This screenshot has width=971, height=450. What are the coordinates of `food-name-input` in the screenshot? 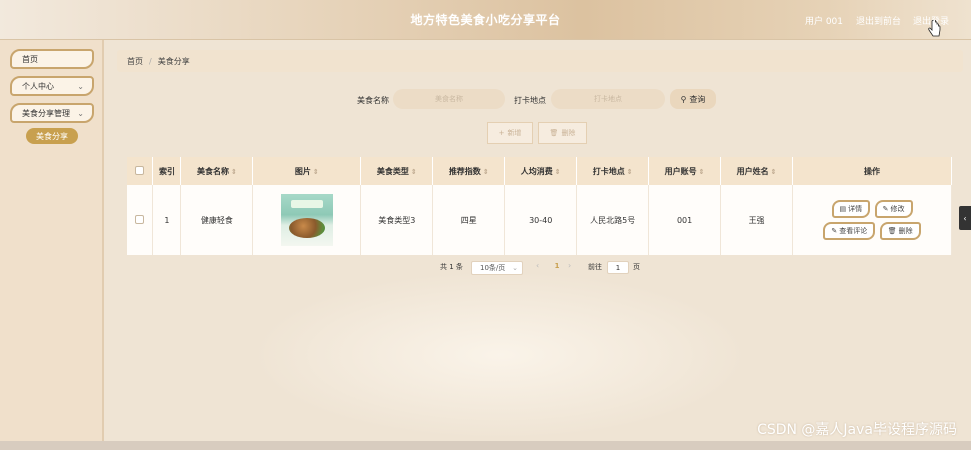 It's located at (449, 99).